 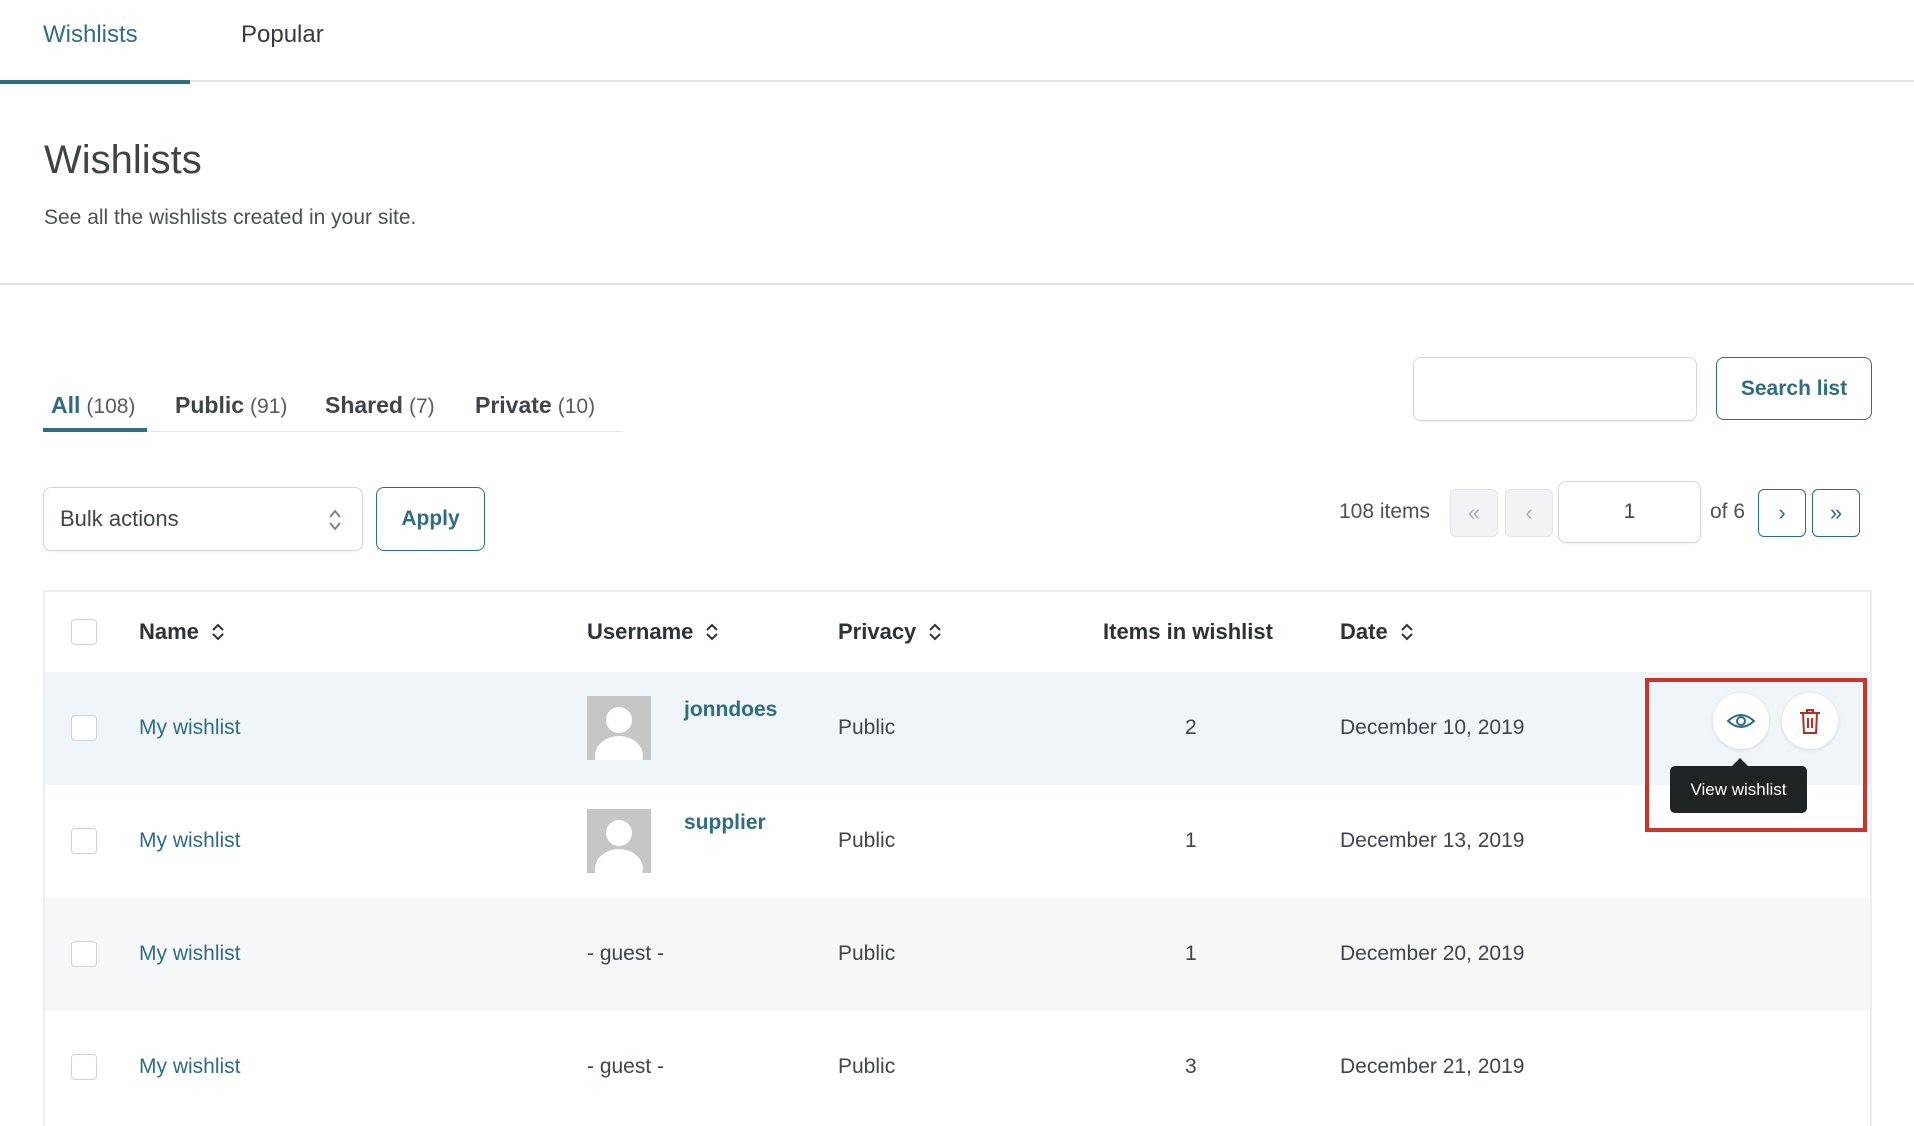 I want to click on date-value: December 20, 2019, so click(x=1432, y=953).